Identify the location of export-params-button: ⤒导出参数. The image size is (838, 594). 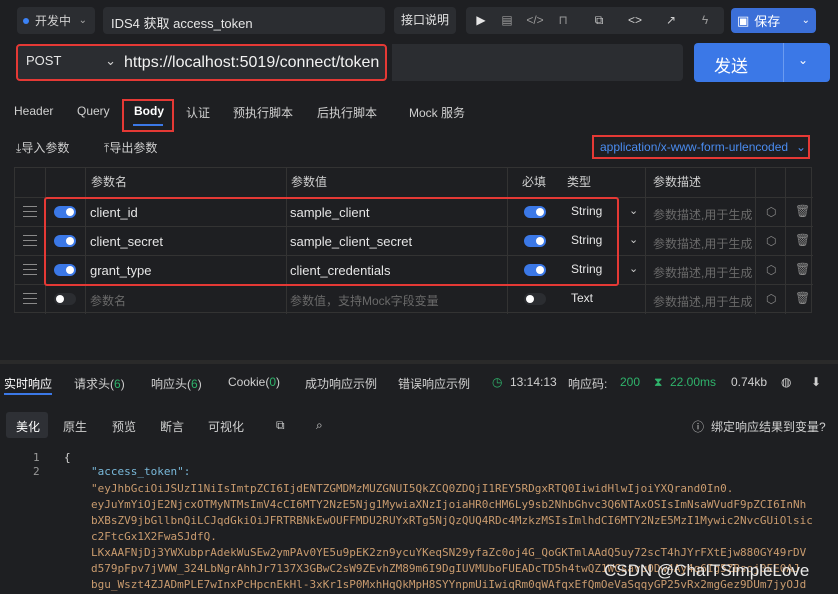
(130, 147).